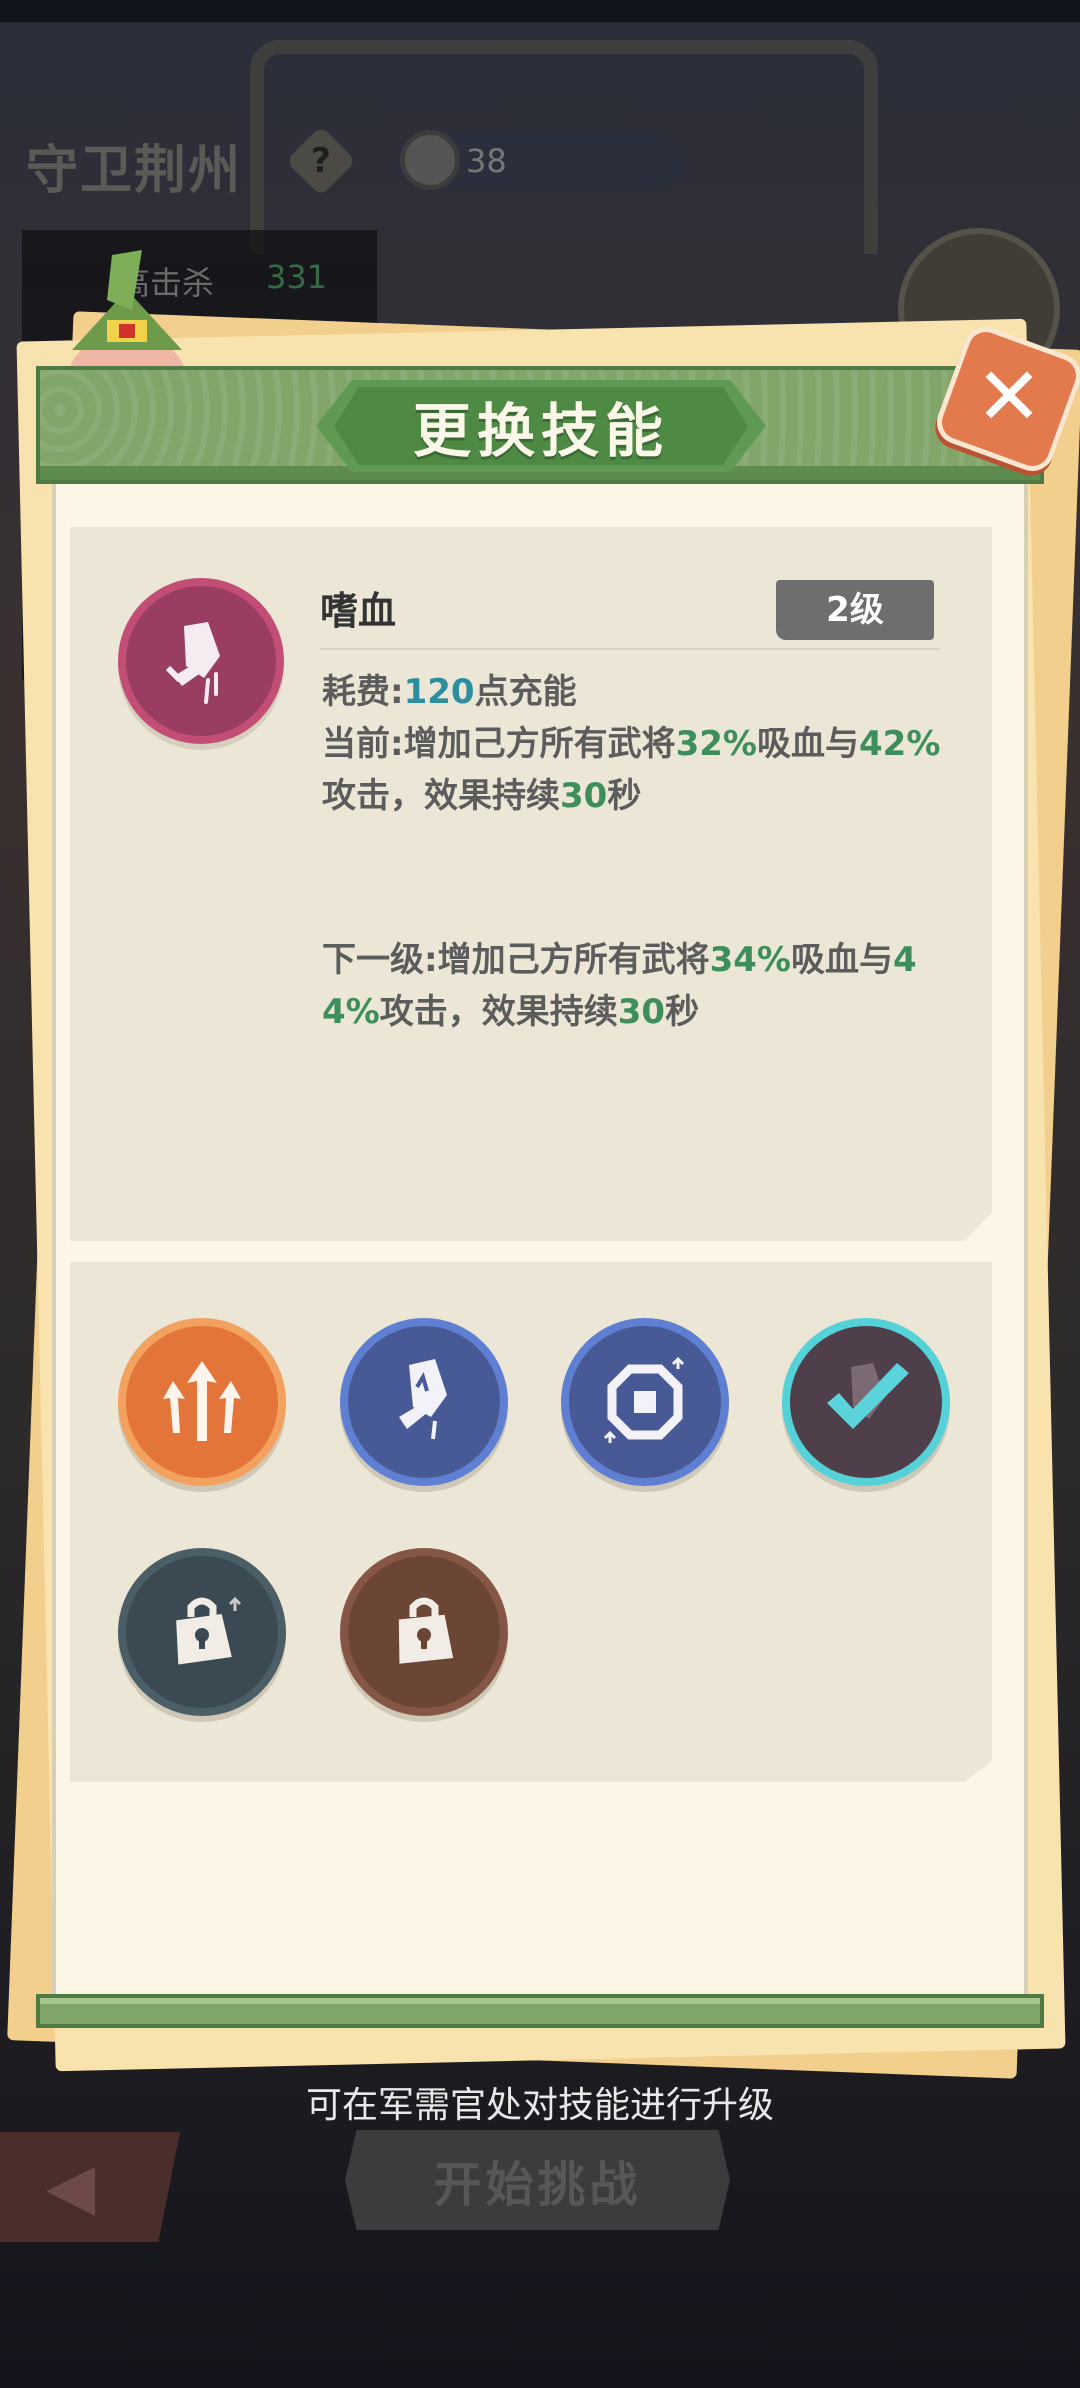 The height and width of the screenshot is (2388, 1080). I want to click on modal-footer, so click(540, 2011).